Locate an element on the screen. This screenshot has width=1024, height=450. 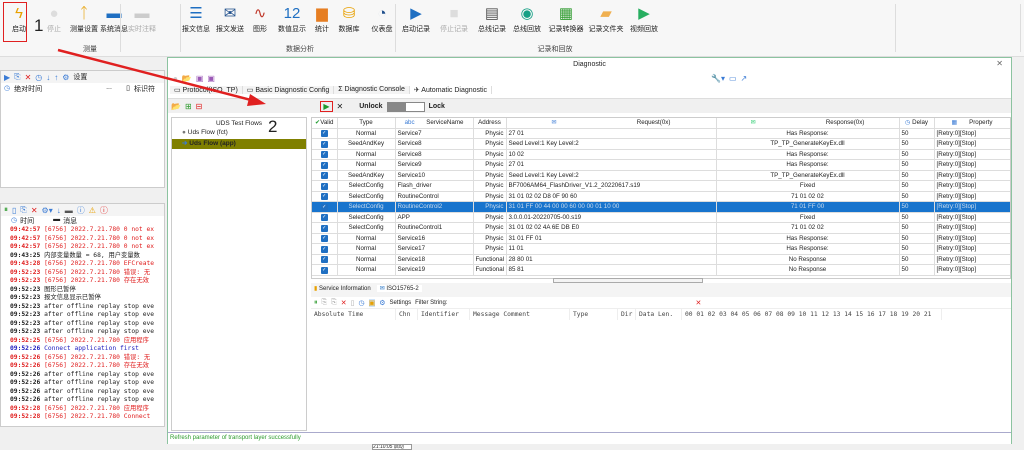
trace-column-header: Type is located at coordinates (594, 314).